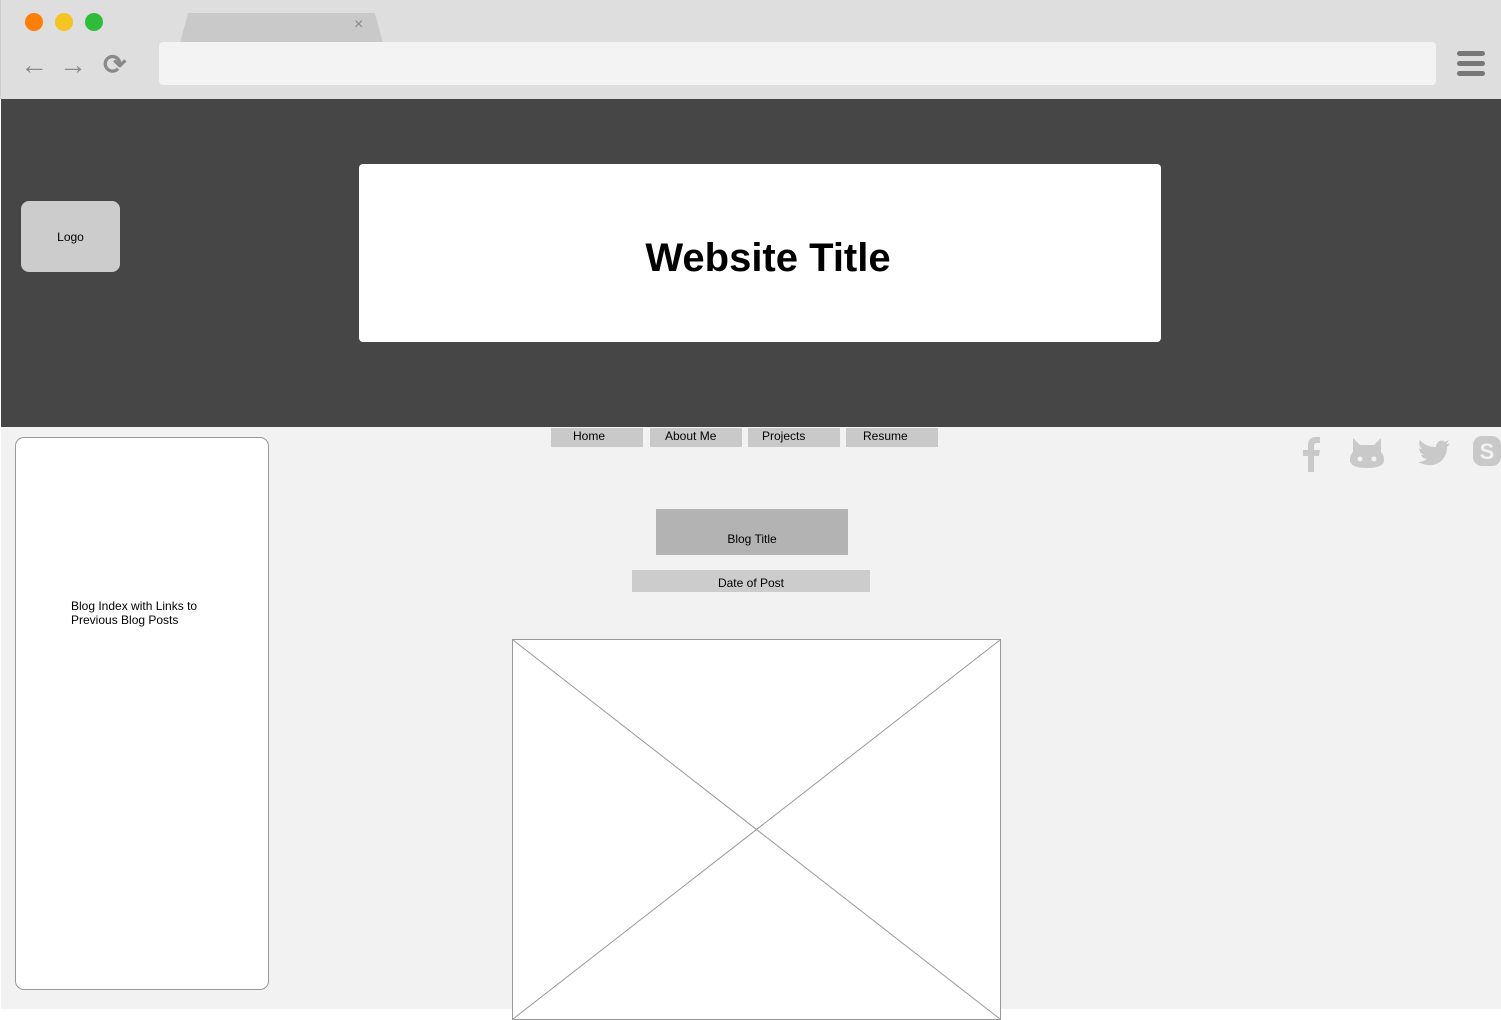 The width and height of the screenshot is (1501, 1020). What do you see at coordinates (34, 65) in the screenshot?
I see `back-icon: ←` at bounding box center [34, 65].